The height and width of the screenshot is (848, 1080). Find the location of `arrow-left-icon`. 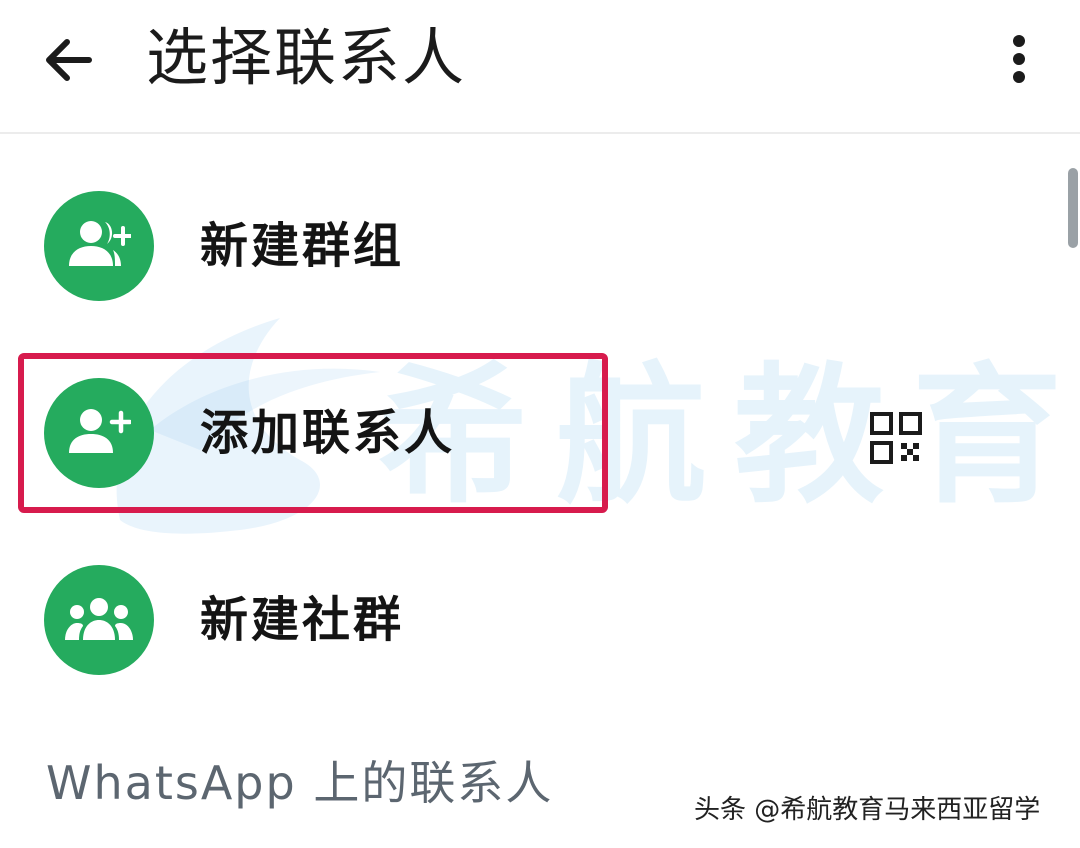

arrow-left-icon is located at coordinates (69, 60).